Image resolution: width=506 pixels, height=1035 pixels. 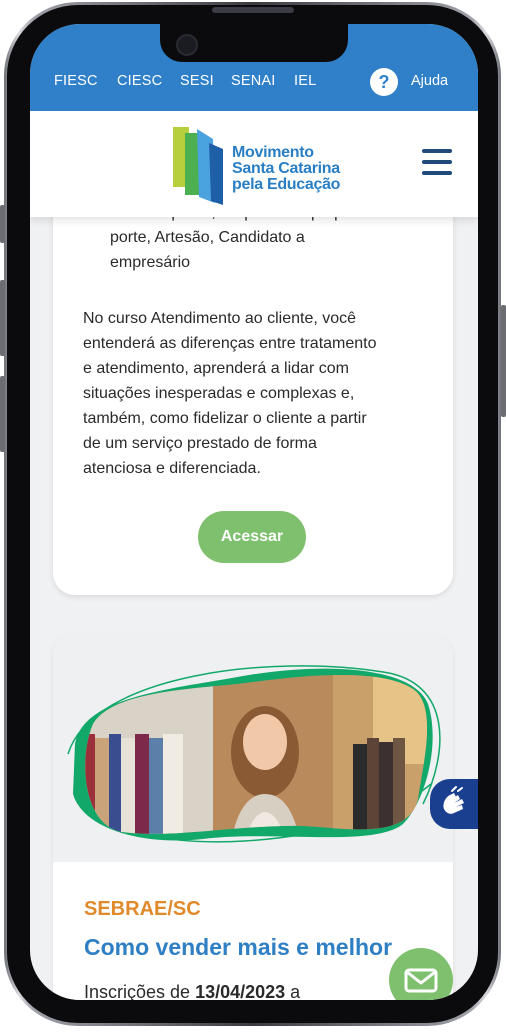 What do you see at coordinates (198, 165) in the screenshot?
I see `logo-icon` at bounding box center [198, 165].